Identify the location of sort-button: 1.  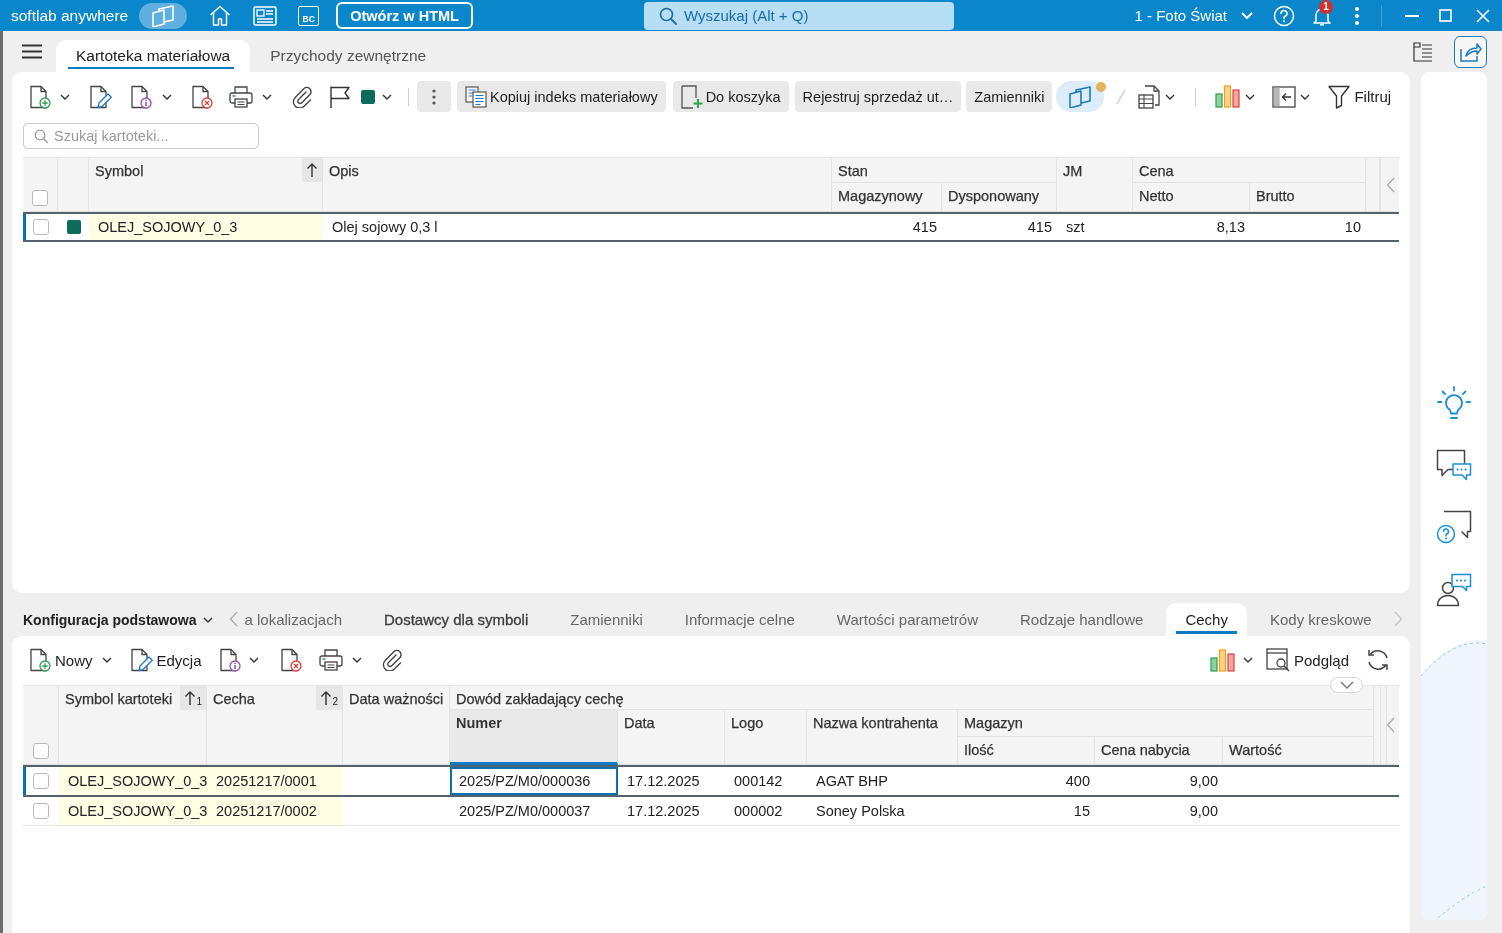
(193, 698).